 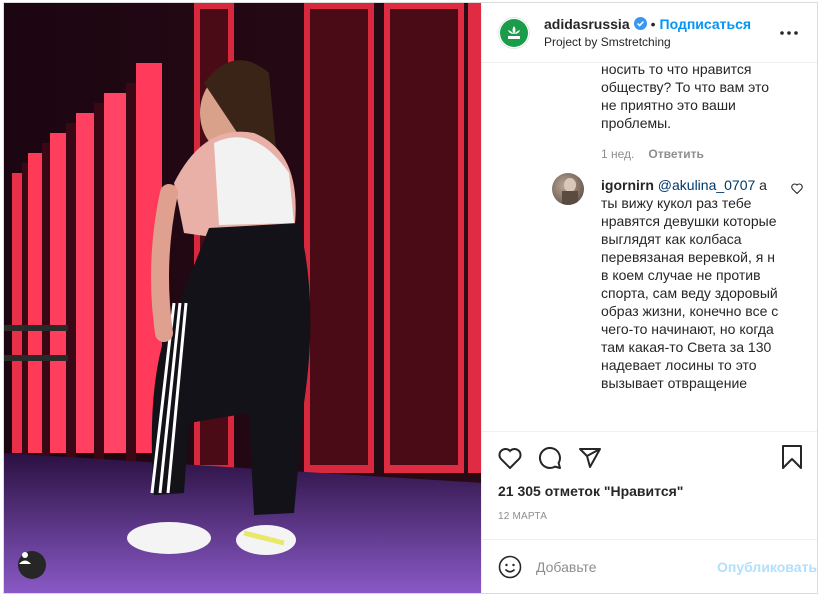 I want to click on emoji-smiley-icon, so click(x=510, y=567).